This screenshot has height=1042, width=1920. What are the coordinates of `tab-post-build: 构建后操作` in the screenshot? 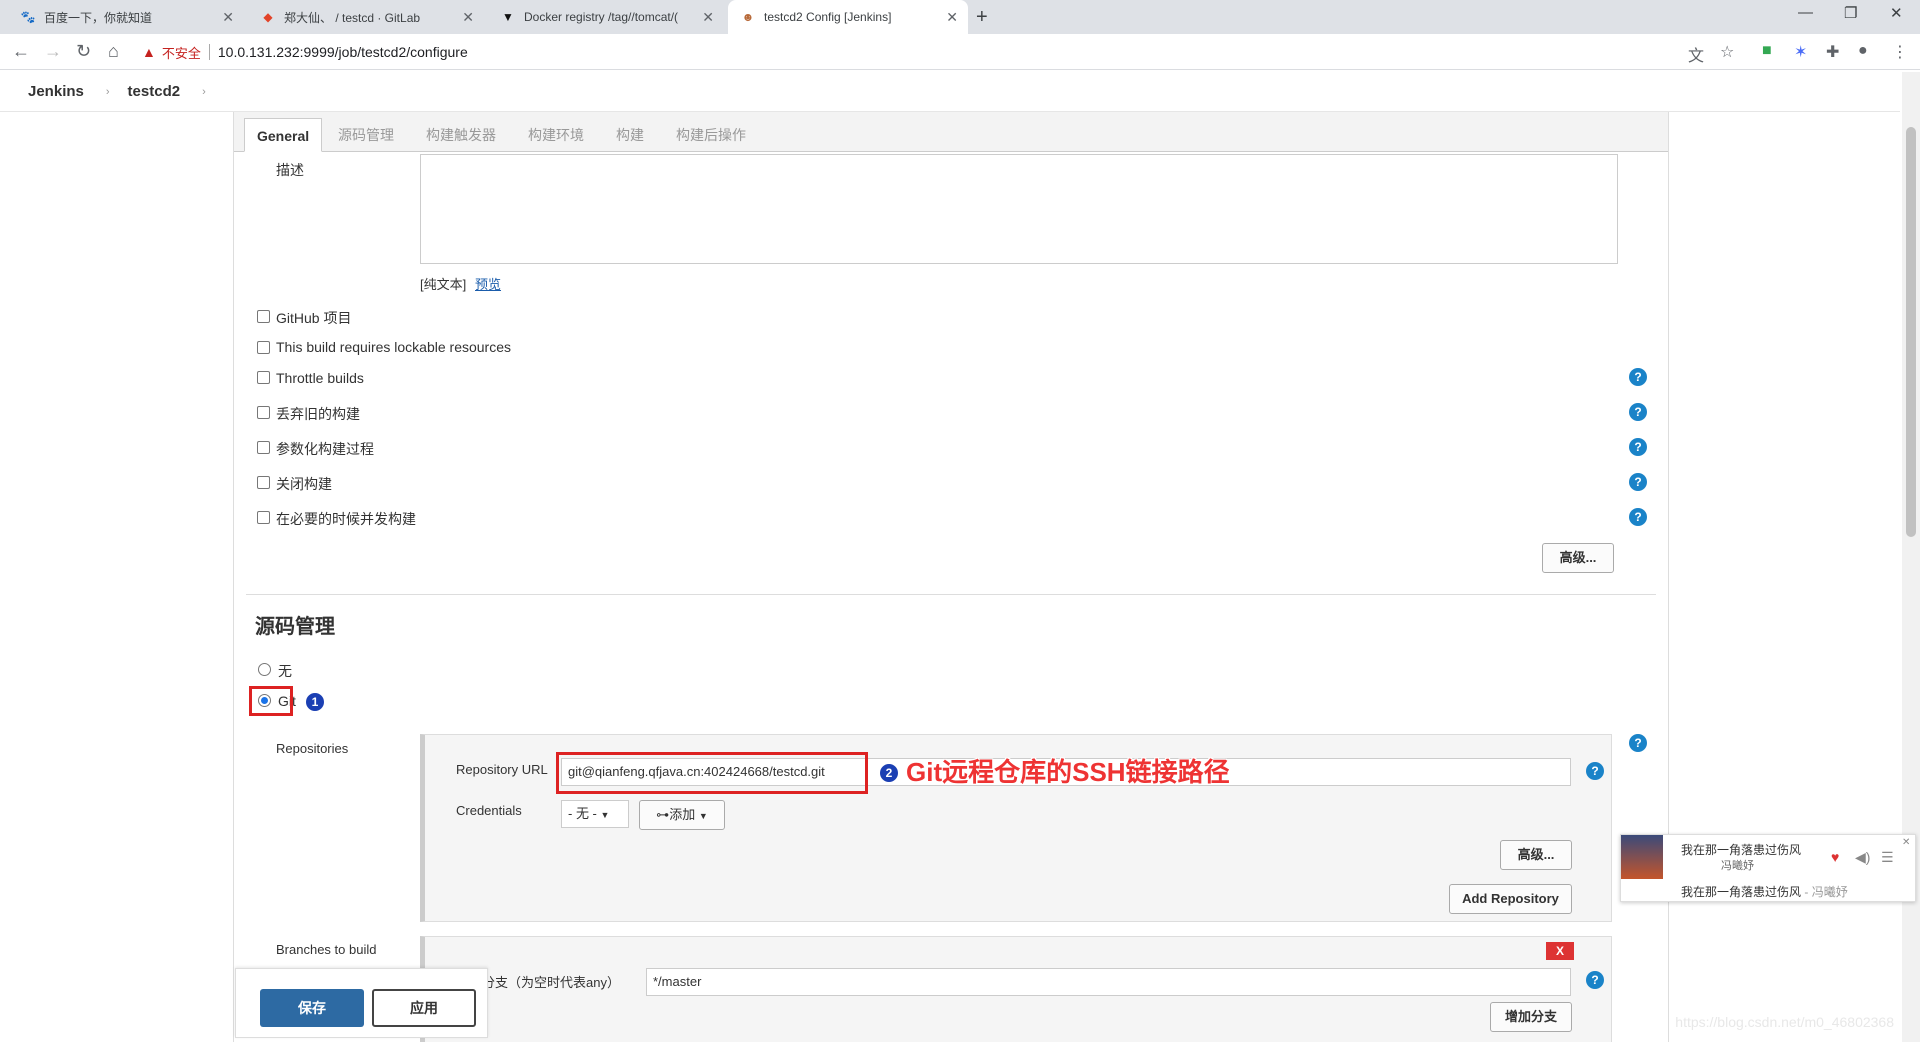 It's located at (711, 135).